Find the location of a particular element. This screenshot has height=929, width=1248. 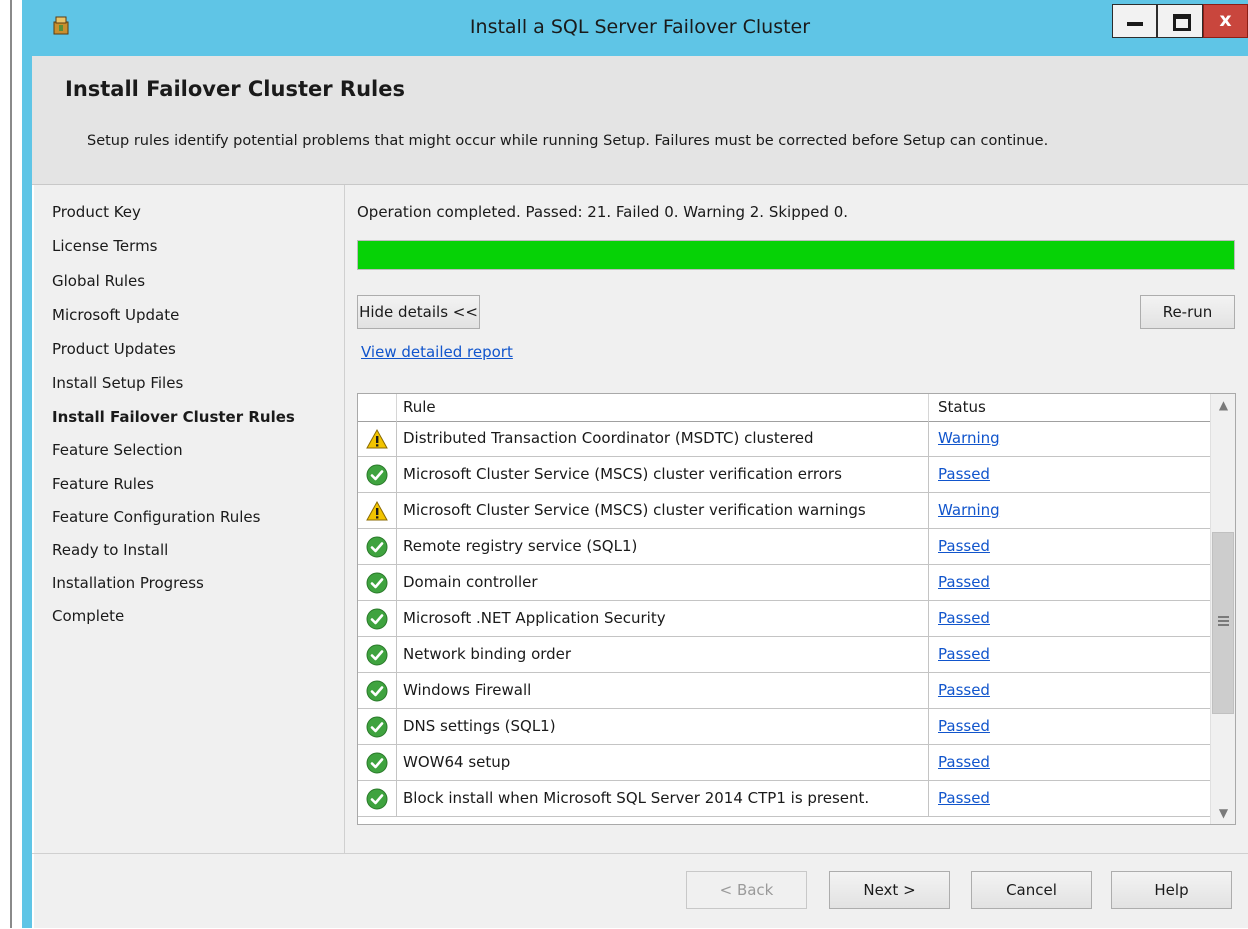

window-title: Install a SQL Server Failover Cluster is located at coordinates (640, 27).